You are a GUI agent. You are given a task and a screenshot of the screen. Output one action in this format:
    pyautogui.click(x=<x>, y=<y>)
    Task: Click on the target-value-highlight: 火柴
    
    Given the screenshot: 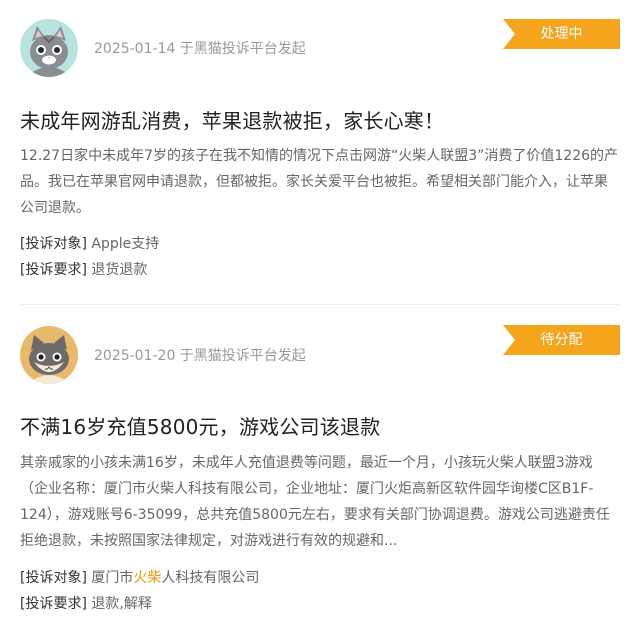 What is the action you would take?
    pyautogui.click(x=147, y=578)
    